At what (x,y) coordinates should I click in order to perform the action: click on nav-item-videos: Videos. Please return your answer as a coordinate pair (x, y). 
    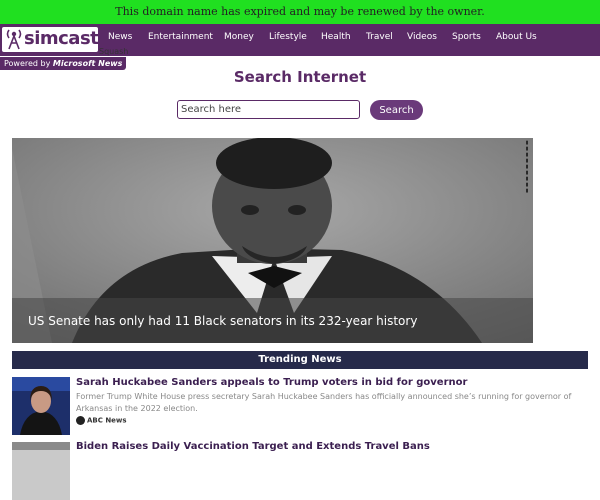
    Looking at the image, I should click on (422, 37).